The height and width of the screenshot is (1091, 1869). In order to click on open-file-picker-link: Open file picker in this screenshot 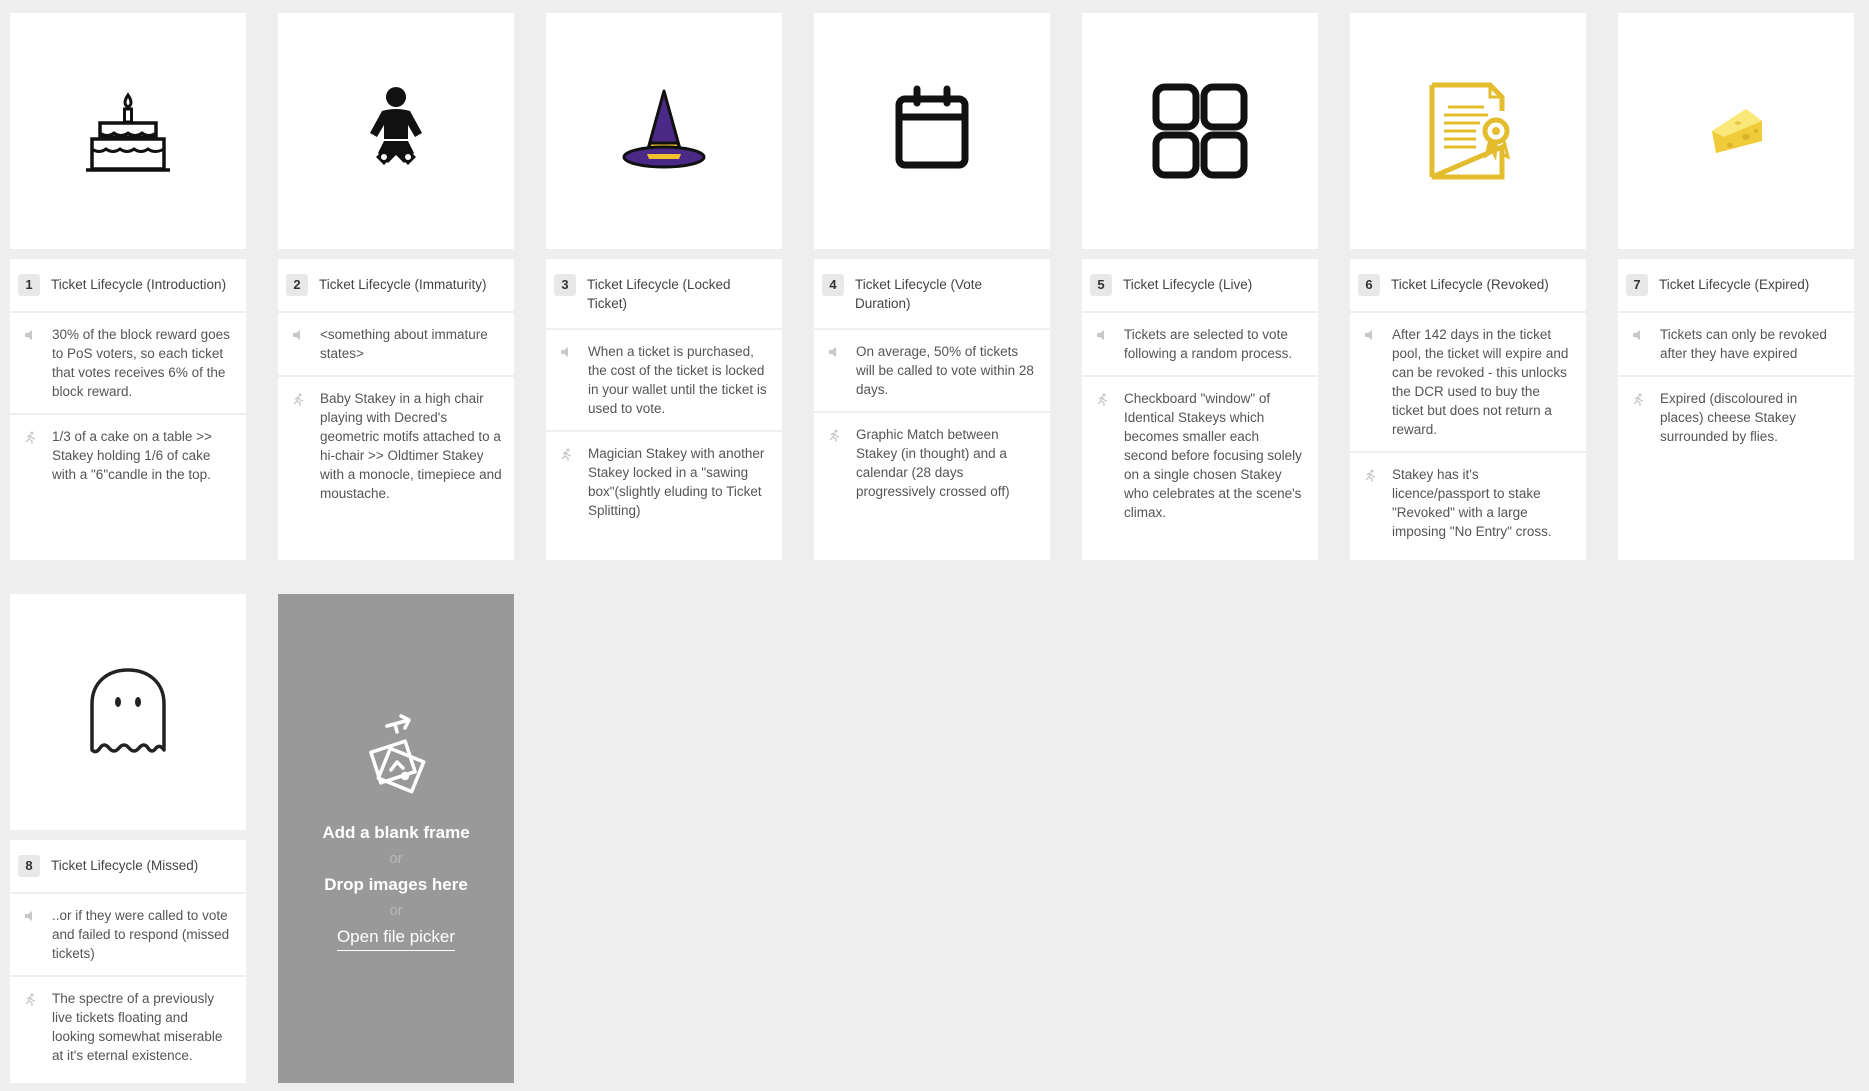, I will do `click(396, 938)`.